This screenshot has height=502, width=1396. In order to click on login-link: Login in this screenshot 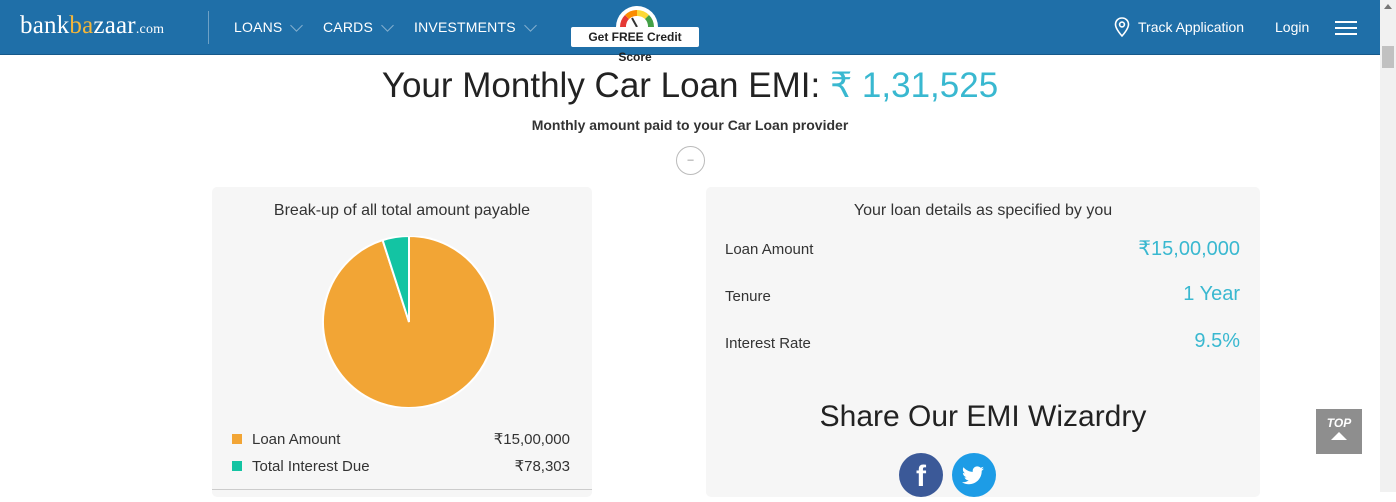, I will do `click(1292, 27)`.